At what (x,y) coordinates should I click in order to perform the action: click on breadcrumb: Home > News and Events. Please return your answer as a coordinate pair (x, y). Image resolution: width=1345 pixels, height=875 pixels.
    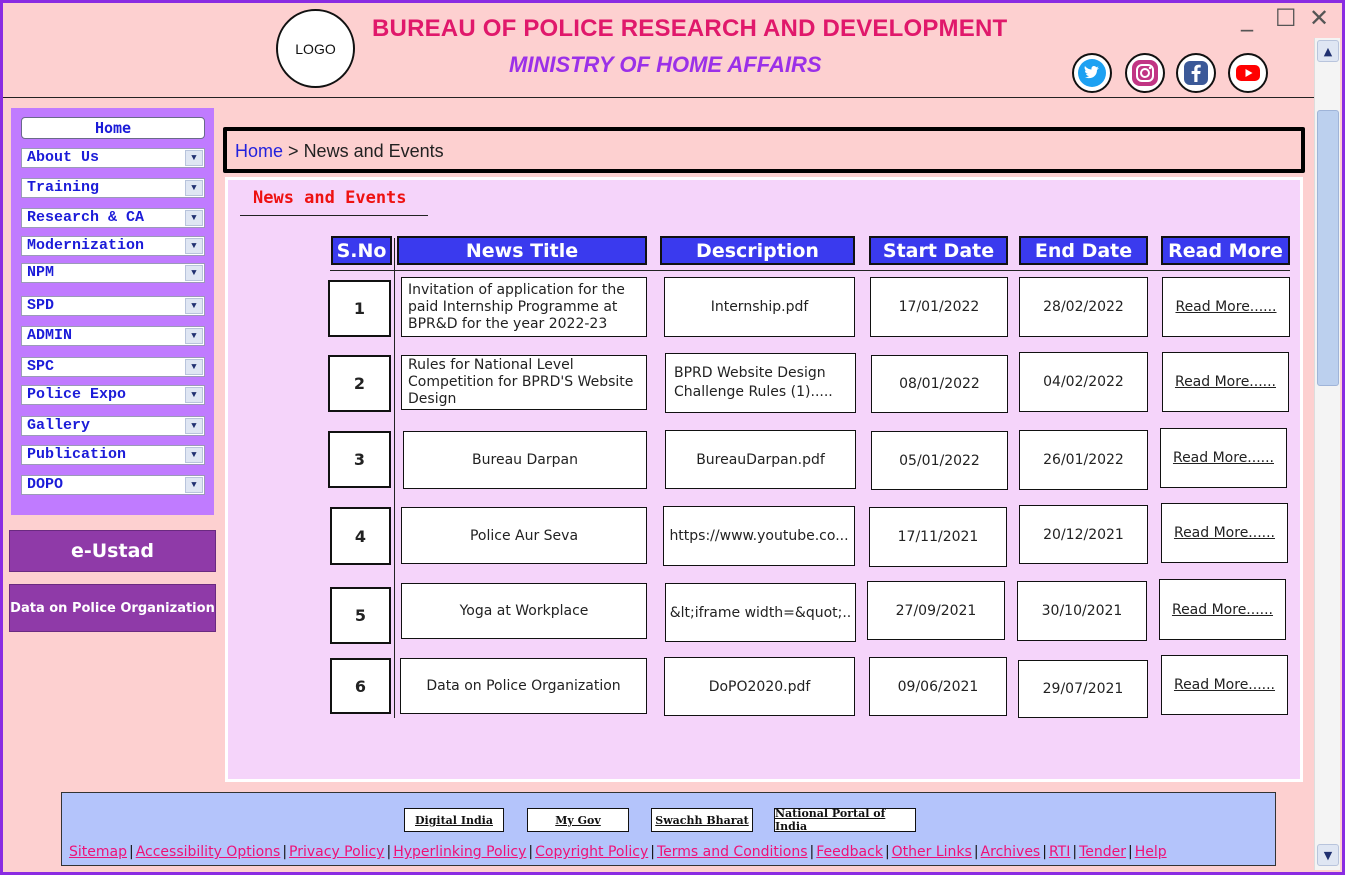
    Looking at the image, I should click on (764, 150).